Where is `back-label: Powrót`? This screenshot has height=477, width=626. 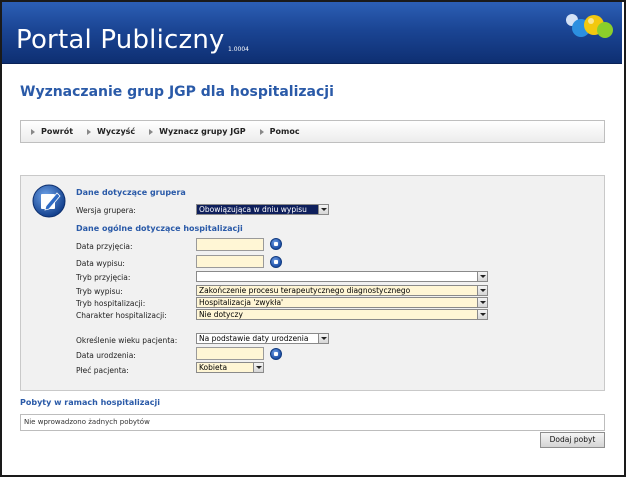 back-label: Powrót is located at coordinates (57, 131).